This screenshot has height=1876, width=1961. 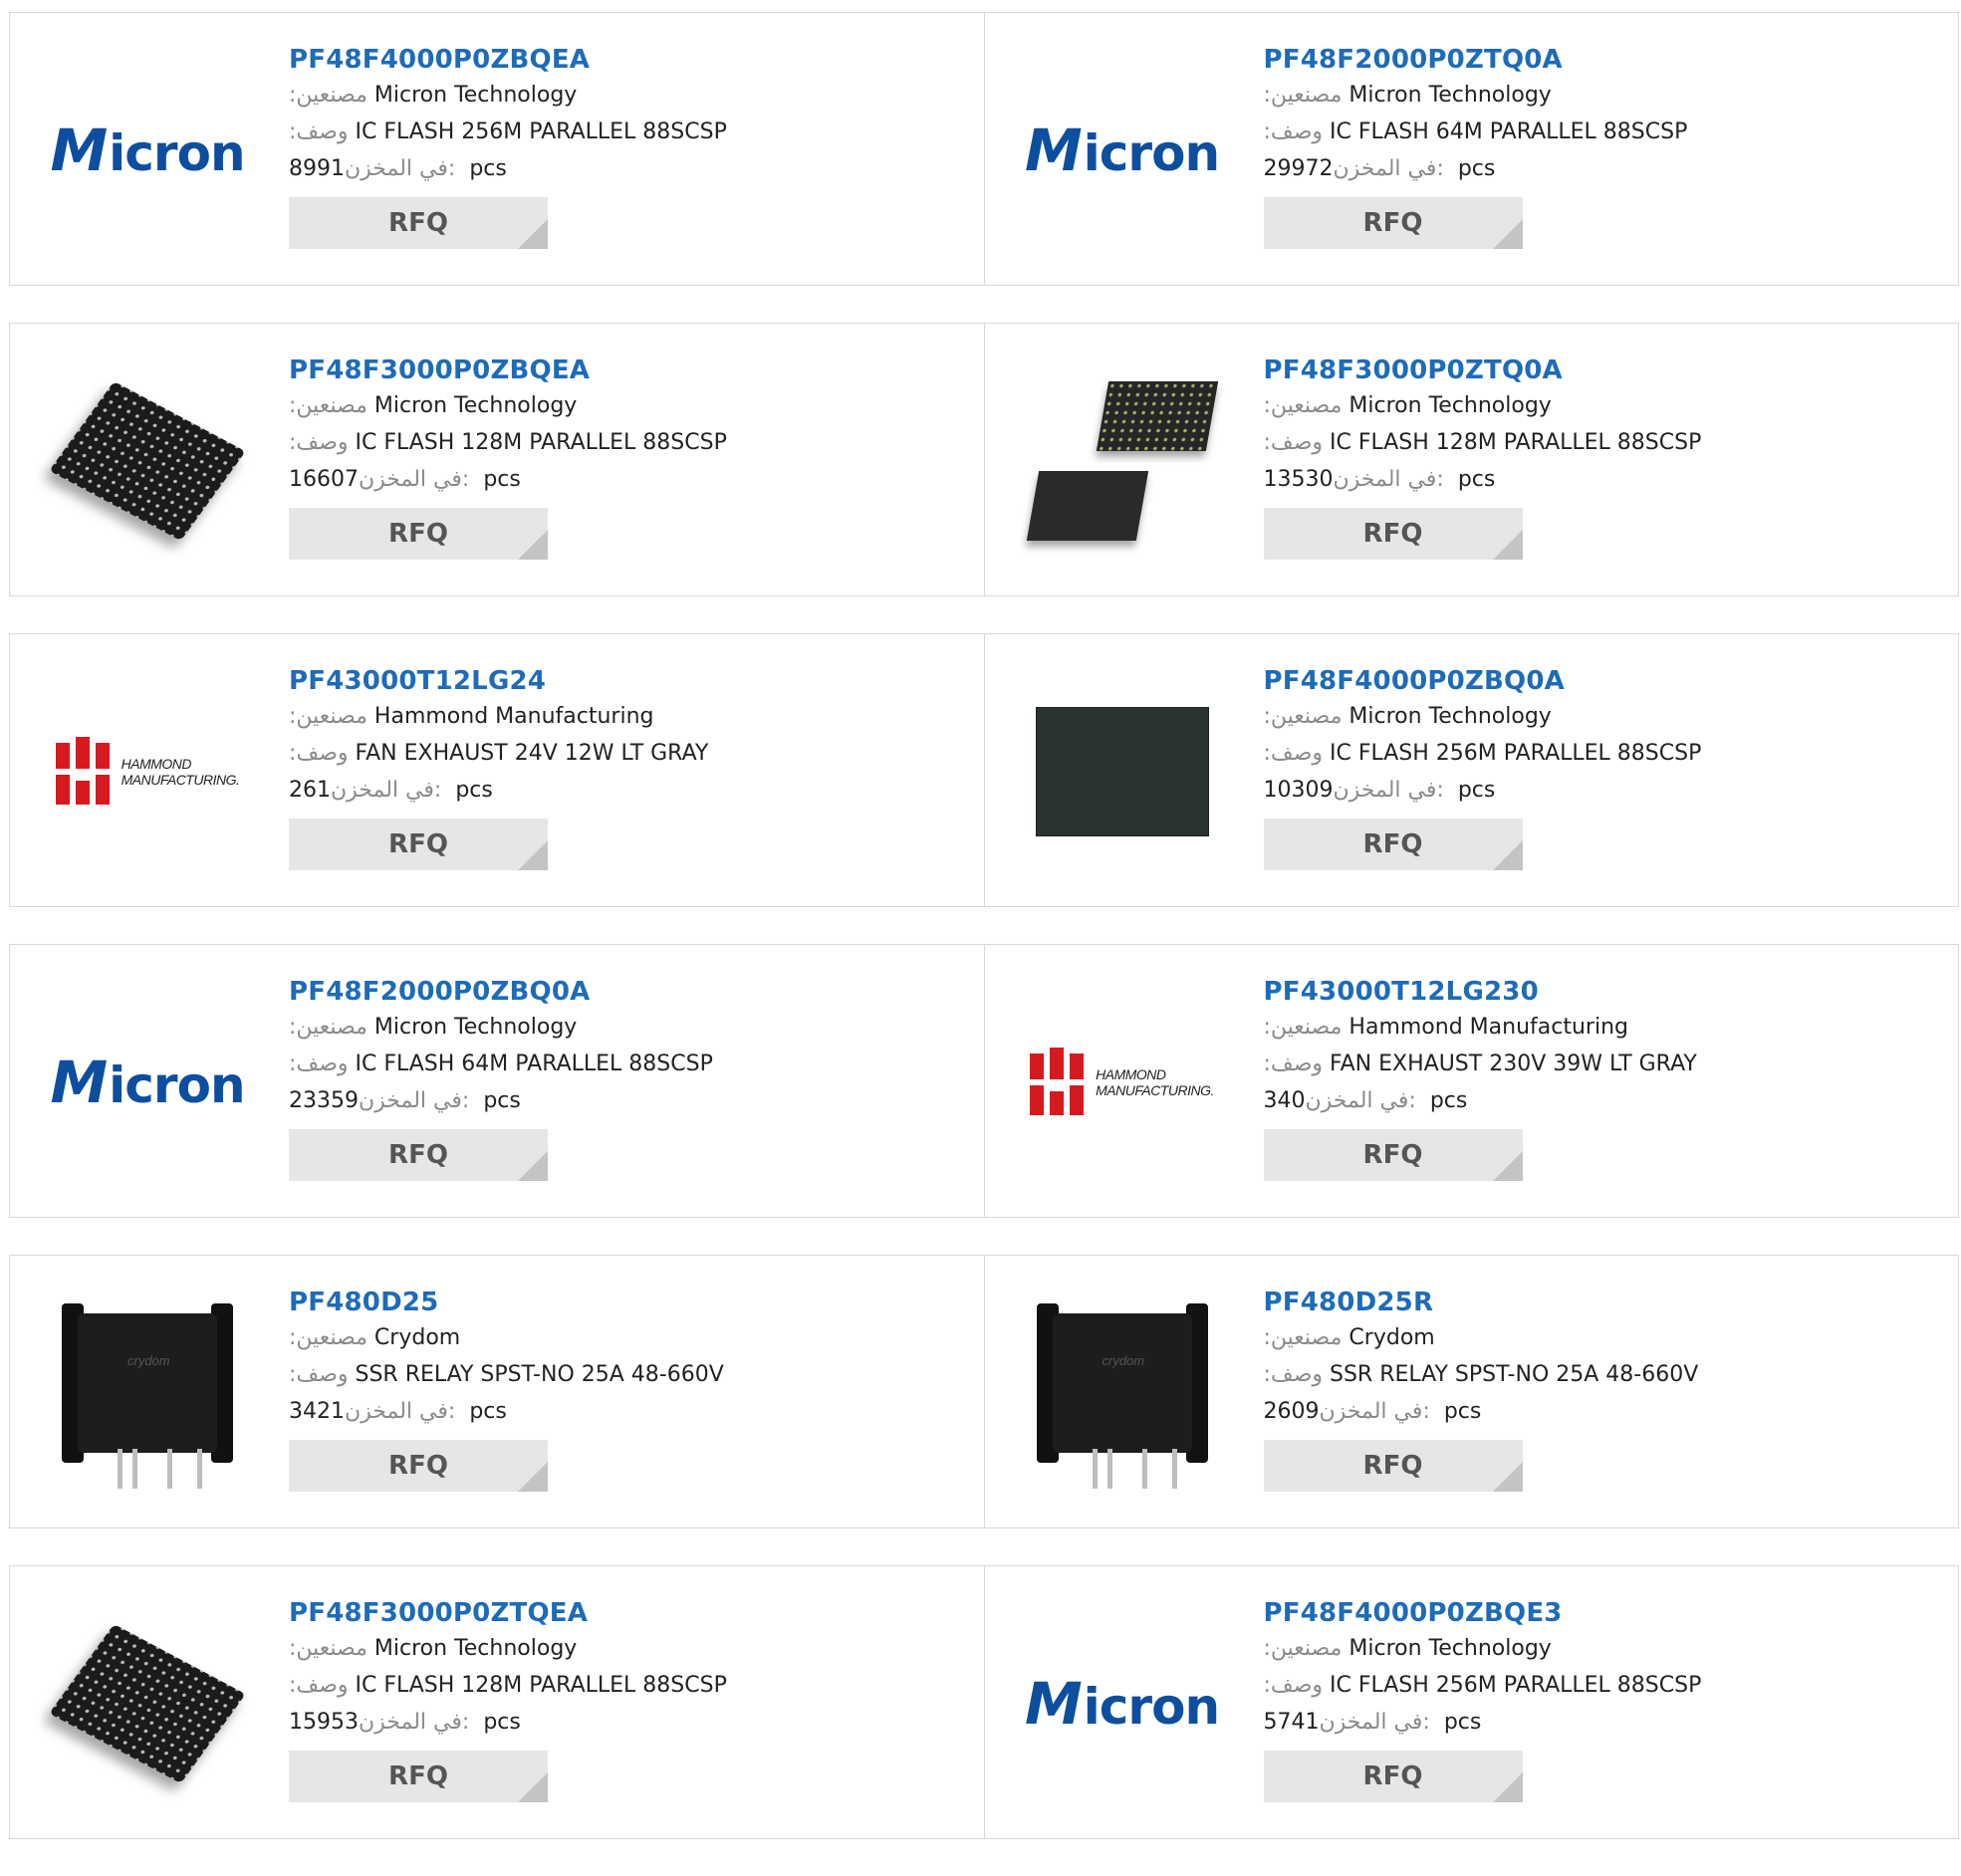 I want to click on stock-line: 3421في المخزن: pcs, so click(x=627, y=1412).